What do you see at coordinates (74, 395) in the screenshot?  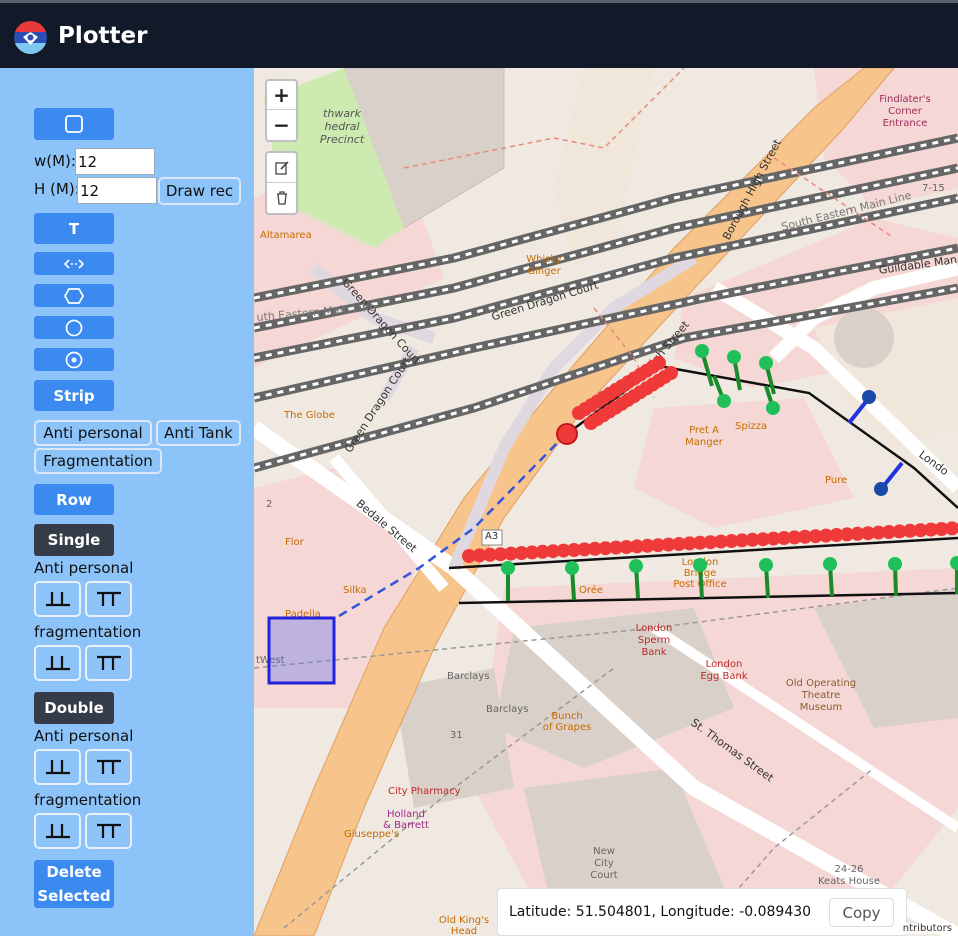 I see `strip-button: Strip` at bounding box center [74, 395].